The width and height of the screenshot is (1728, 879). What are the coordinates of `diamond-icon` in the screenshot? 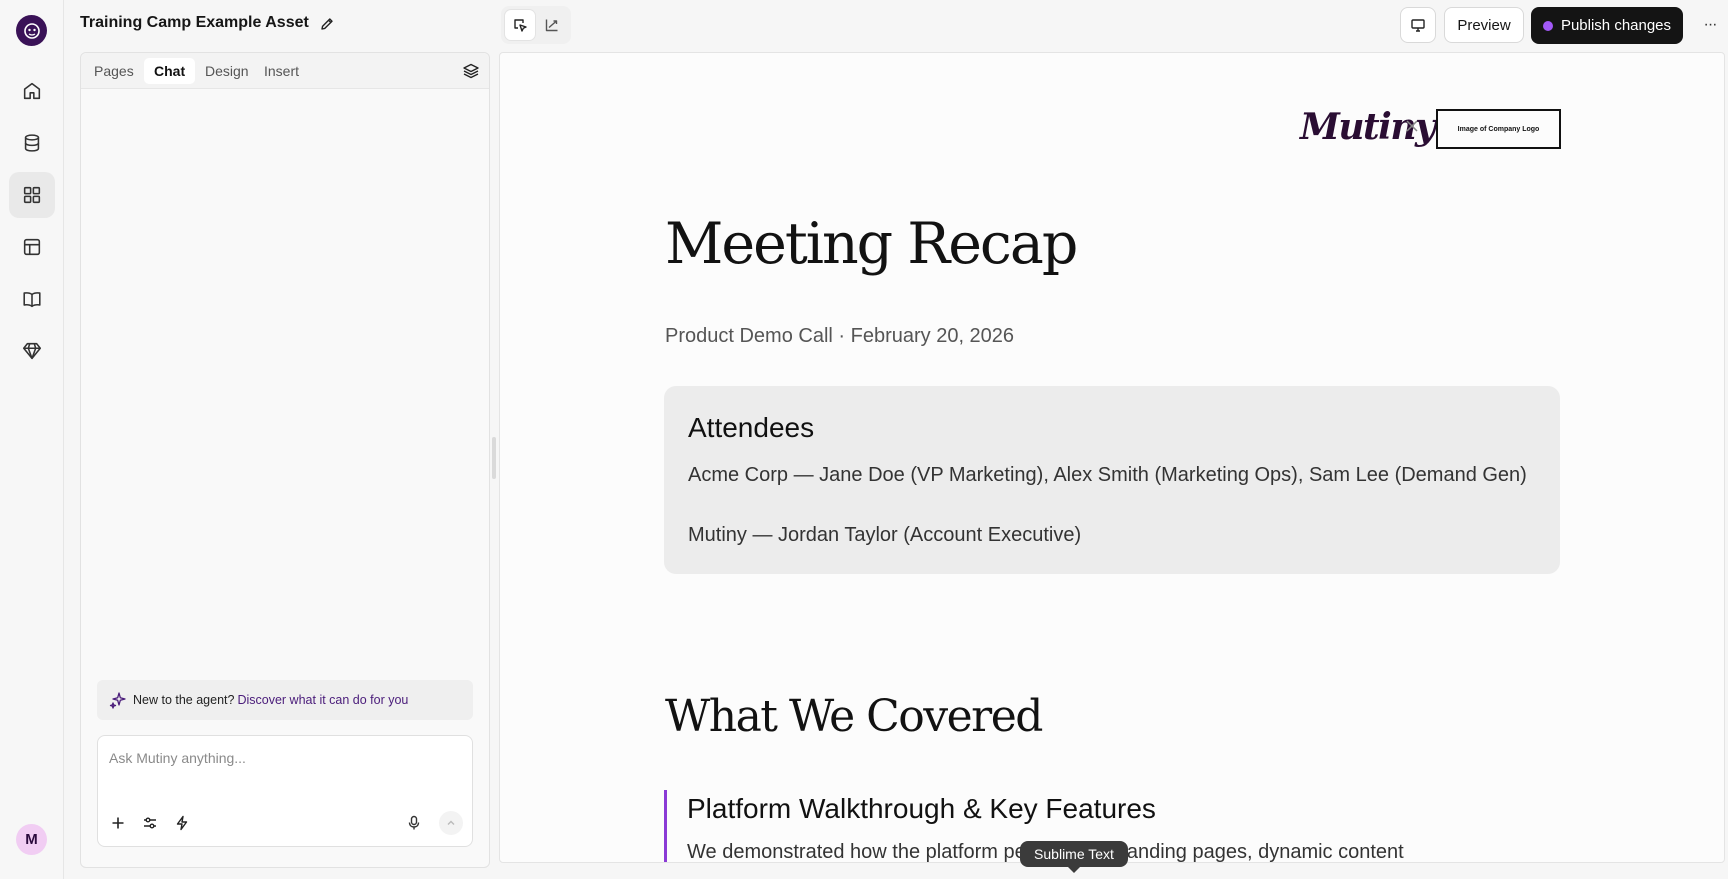 It's located at (32, 351).